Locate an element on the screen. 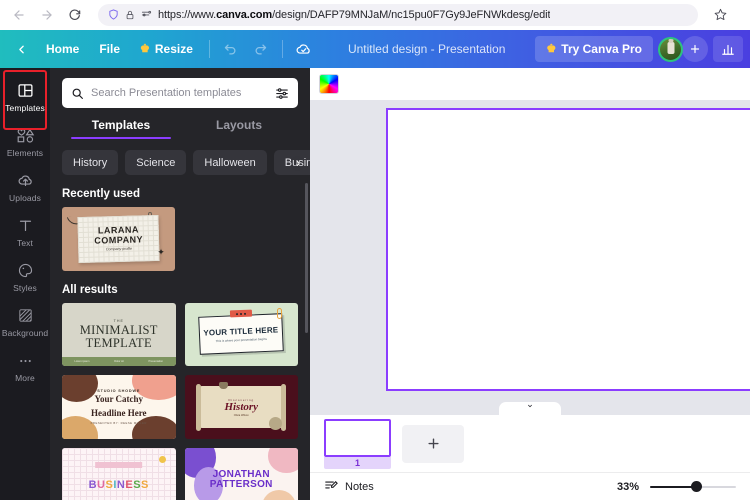 The width and height of the screenshot is (750, 500). cloud-saved-icon is located at coordinates (304, 49).